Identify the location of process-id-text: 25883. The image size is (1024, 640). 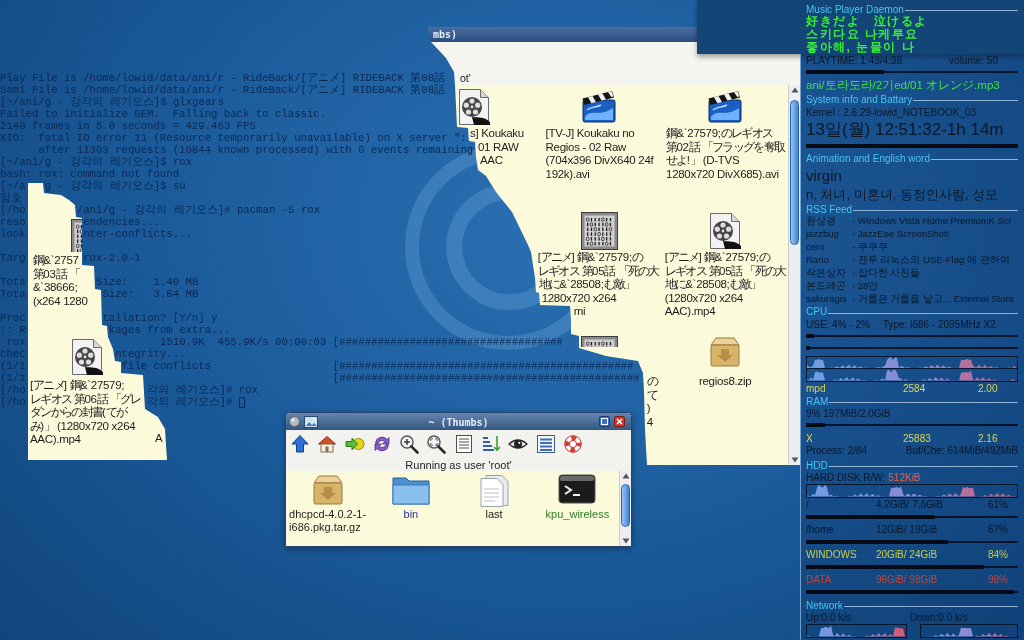
(917, 438).